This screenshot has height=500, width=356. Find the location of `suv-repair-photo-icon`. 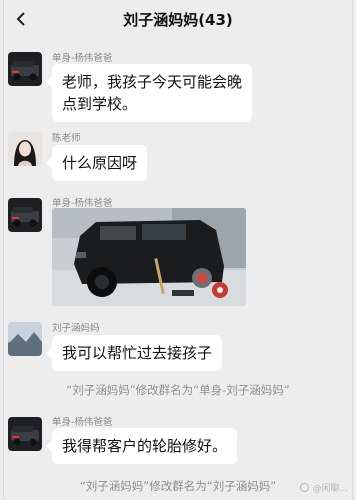

suv-repair-photo-icon is located at coordinates (149, 257).